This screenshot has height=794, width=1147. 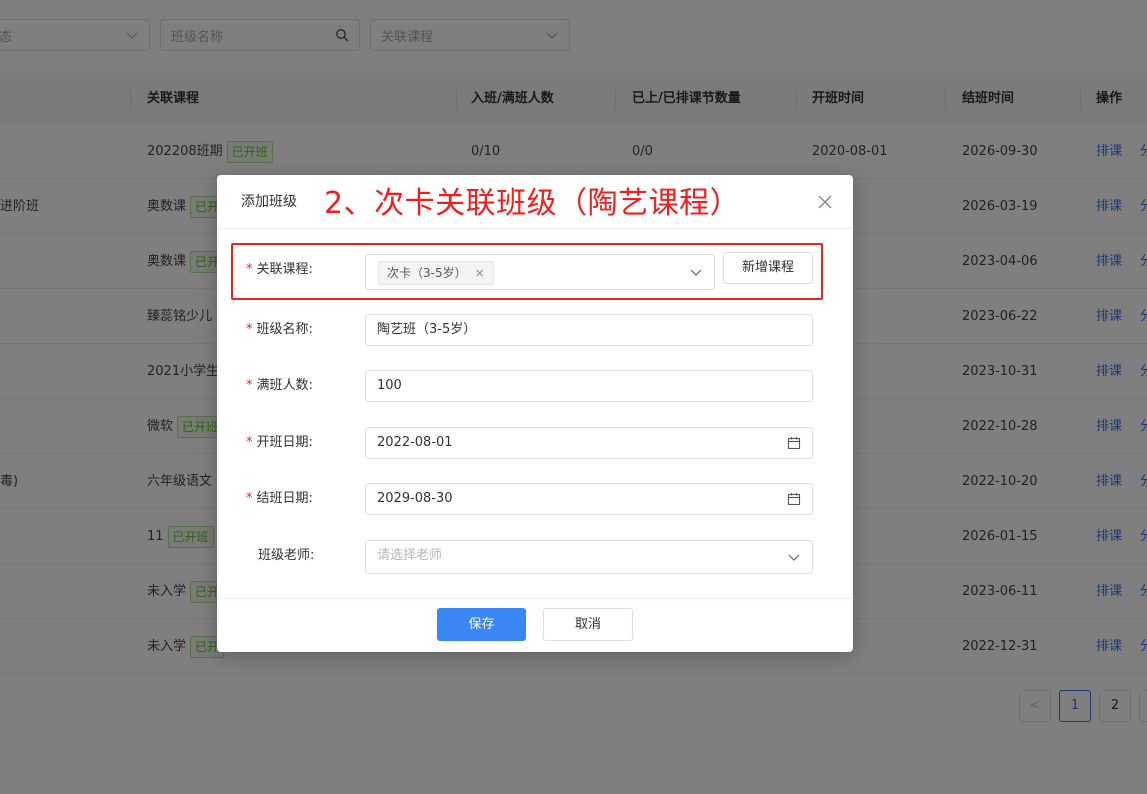 I want to click on dialog-footer, so click(x=535, y=625).